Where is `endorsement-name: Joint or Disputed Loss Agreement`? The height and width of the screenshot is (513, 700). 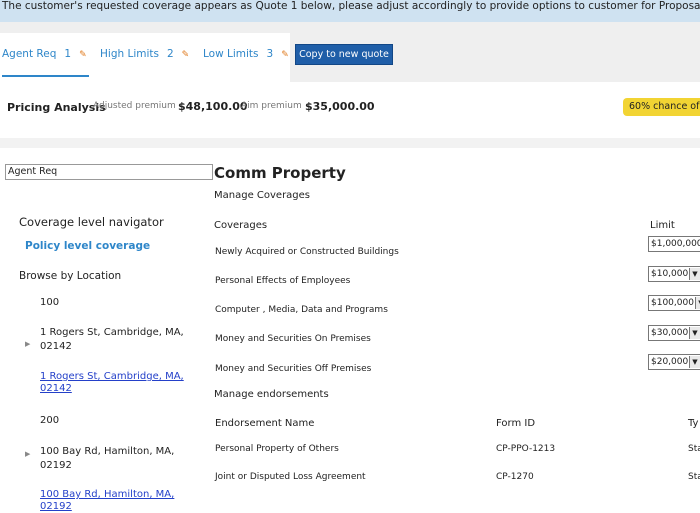 endorsement-name: Joint or Disputed Loss Agreement is located at coordinates (290, 477).